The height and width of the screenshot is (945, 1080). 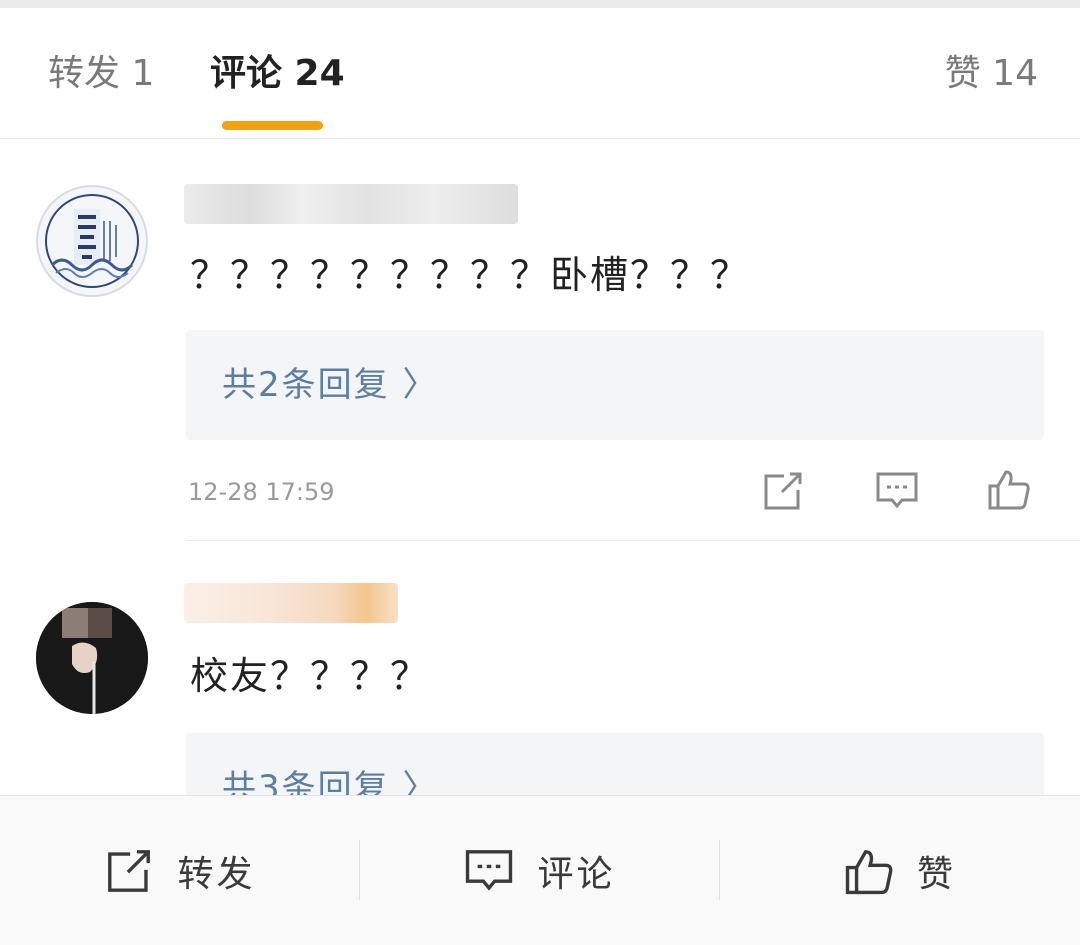 What do you see at coordinates (310, 676) in the screenshot?
I see `comment-text: 校友？？？？` at bounding box center [310, 676].